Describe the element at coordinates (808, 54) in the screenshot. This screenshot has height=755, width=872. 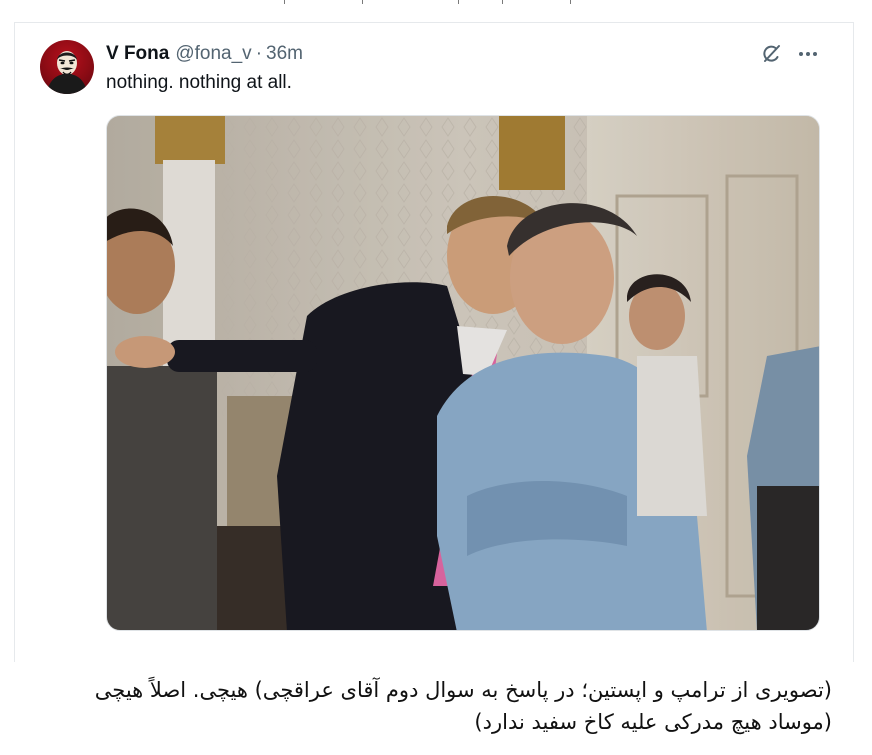
I see `more-icon` at that location.